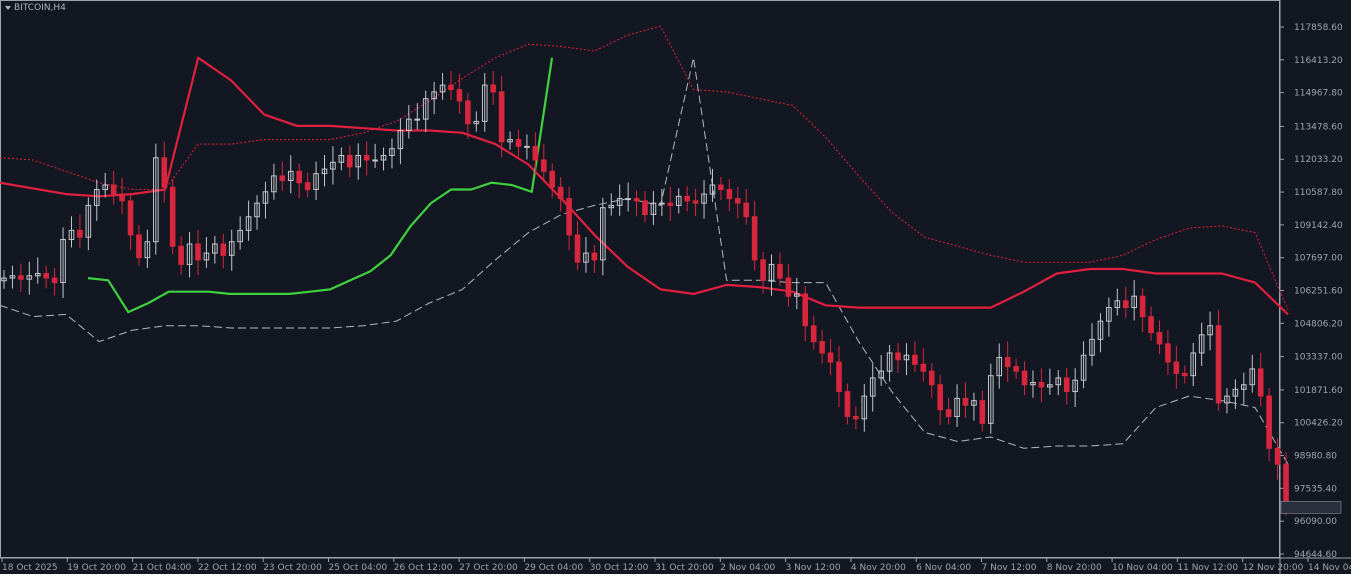 Image resolution: width=1351 pixels, height=574 pixels. Describe the element at coordinates (1009, 568) in the screenshot. I see `x-tick-label: 7 Nov 12:00` at that location.